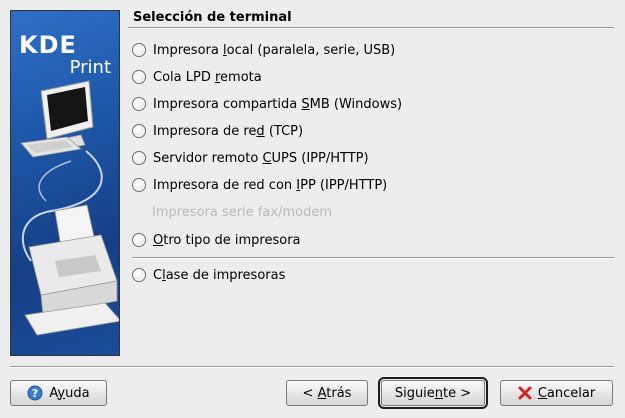 Image resolution: width=625 pixels, height=418 pixels. What do you see at coordinates (274, 50) in the screenshot?
I see `option-label: Impresora local (paralela, serie, USB)` at bounding box center [274, 50].